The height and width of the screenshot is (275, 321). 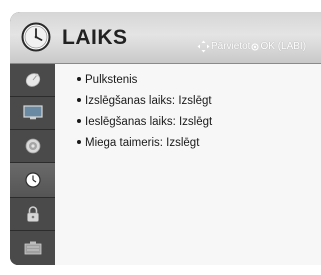 What do you see at coordinates (149, 122) in the screenshot?
I see `menu-item-label: Ieslēgšanas laiks: Izslēgt` at bounding box center [149, 122].